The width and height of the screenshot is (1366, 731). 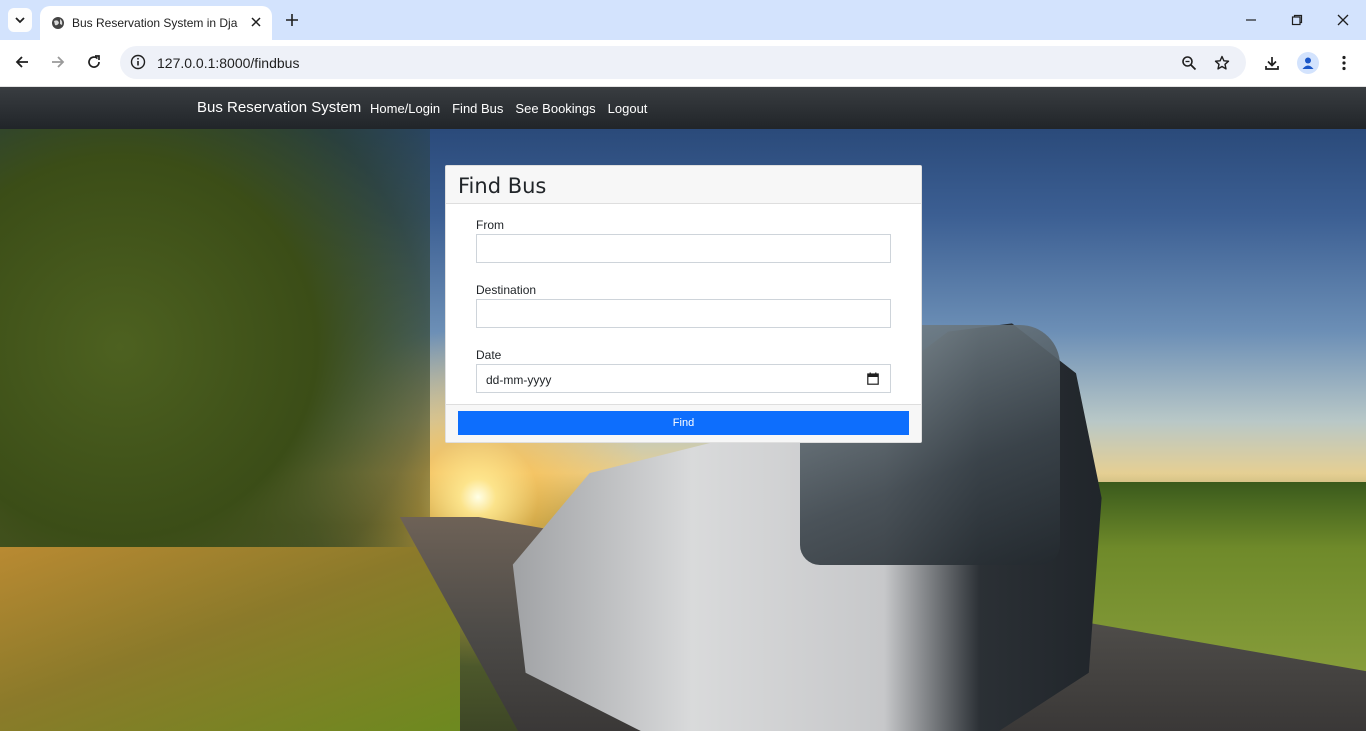 I want to click on site-info-icon, so click(x=138, y=62).